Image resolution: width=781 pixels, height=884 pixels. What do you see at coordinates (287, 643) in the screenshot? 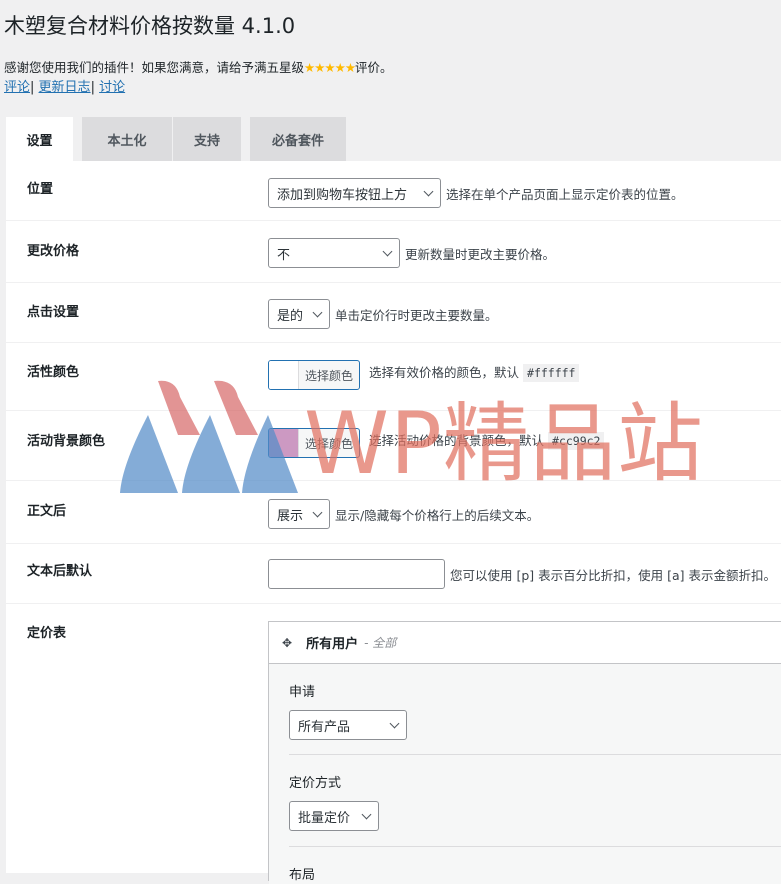
I see `move-icon: ✥` at bounding box center [287, 643].